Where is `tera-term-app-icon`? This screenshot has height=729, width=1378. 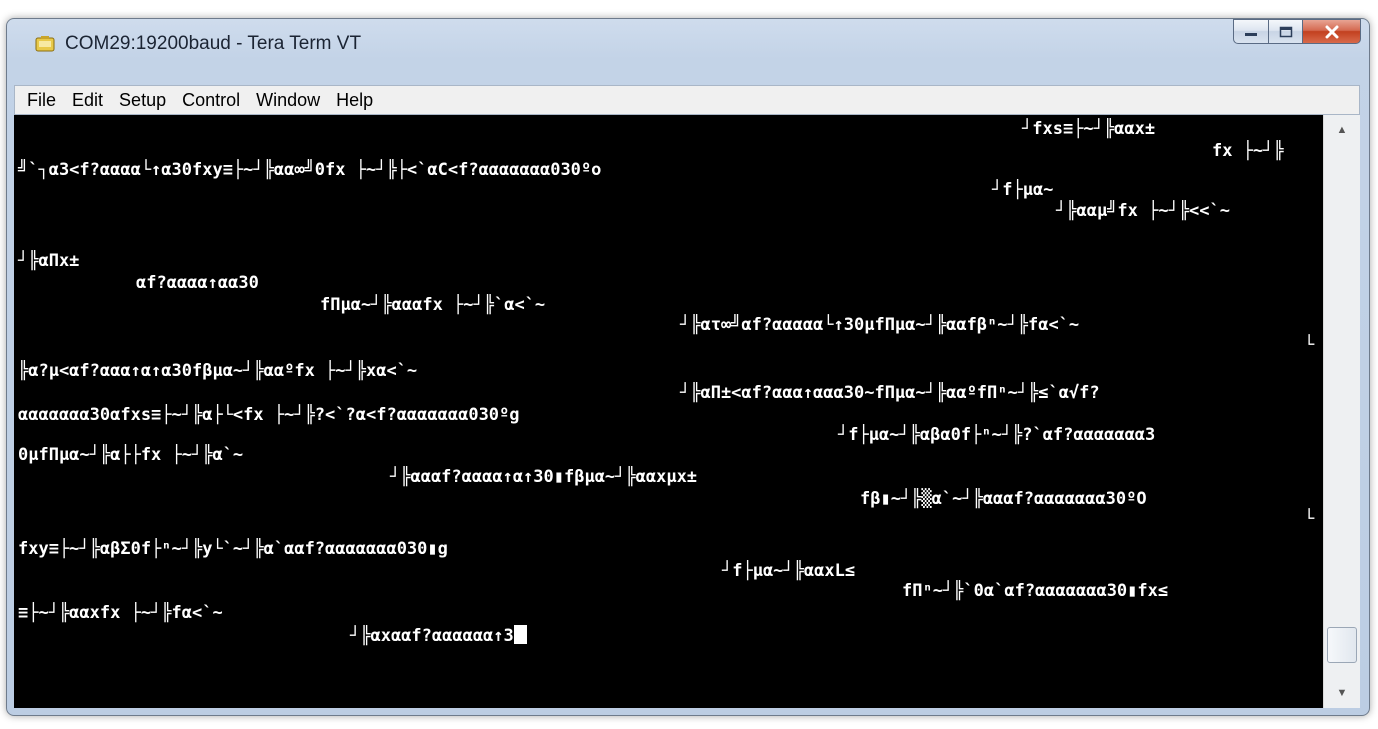 tera-term-app-icon is located at coordinates (45, 44).